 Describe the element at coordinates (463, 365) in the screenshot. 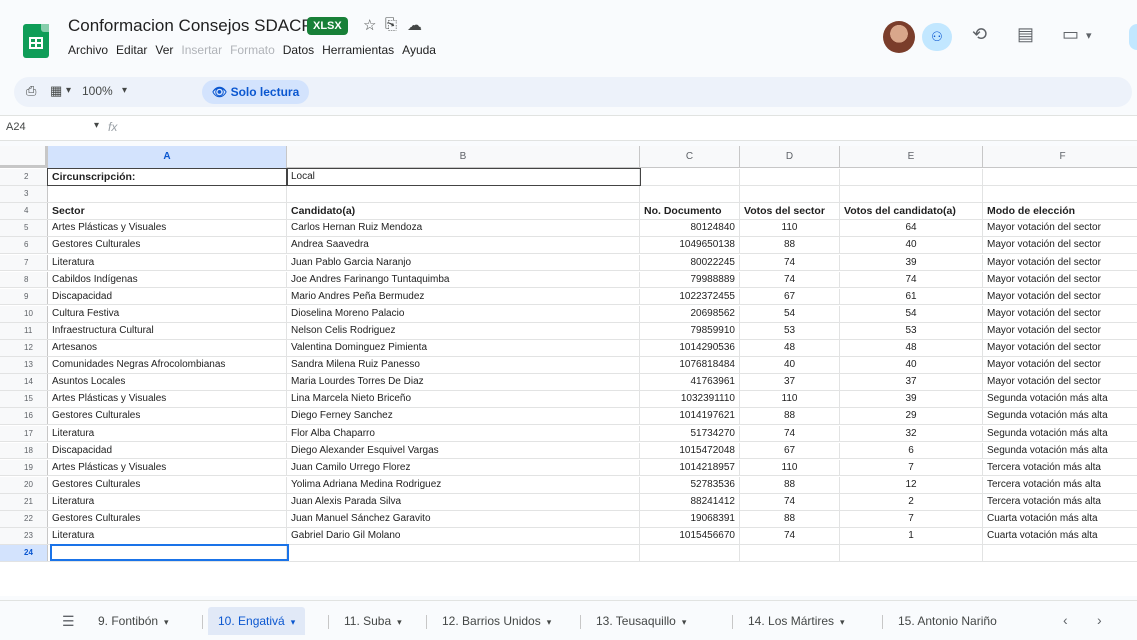

I see `cell-b13: Sandra Milena Ruiz Panesso` at that location.